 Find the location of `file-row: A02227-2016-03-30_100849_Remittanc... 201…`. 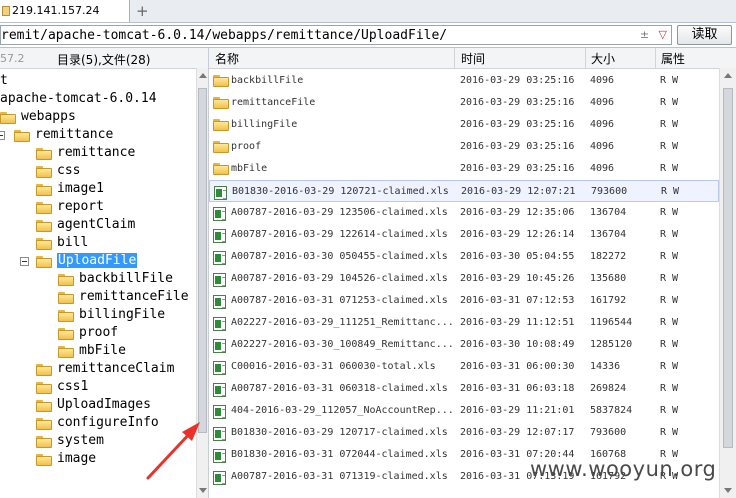

file-row: A02227-2016-03-30_100849_Remittanc... 201… is located at coordinates (464, 345).